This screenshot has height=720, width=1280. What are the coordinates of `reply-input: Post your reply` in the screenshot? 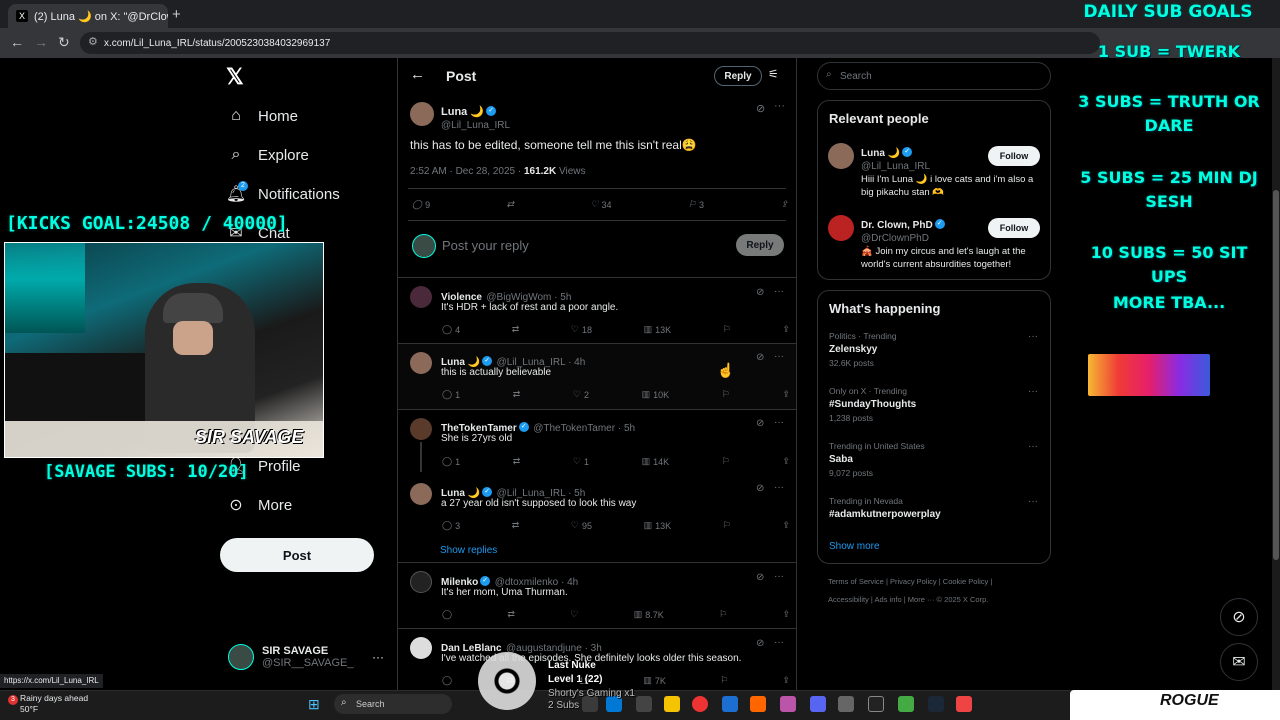 It's located at (485, 245).